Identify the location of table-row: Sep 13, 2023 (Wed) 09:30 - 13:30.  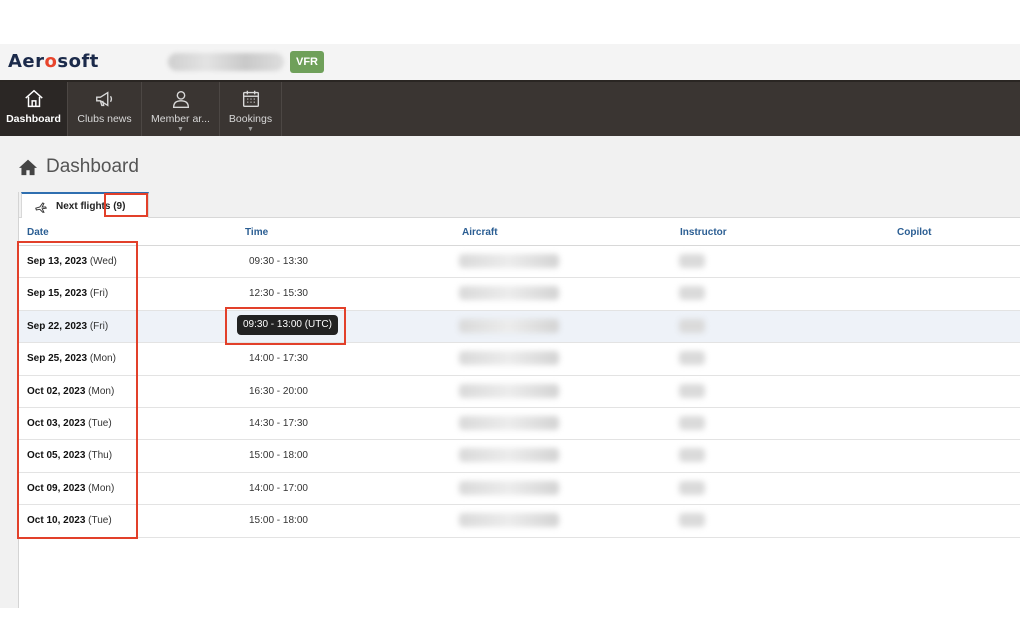
(519, 262).